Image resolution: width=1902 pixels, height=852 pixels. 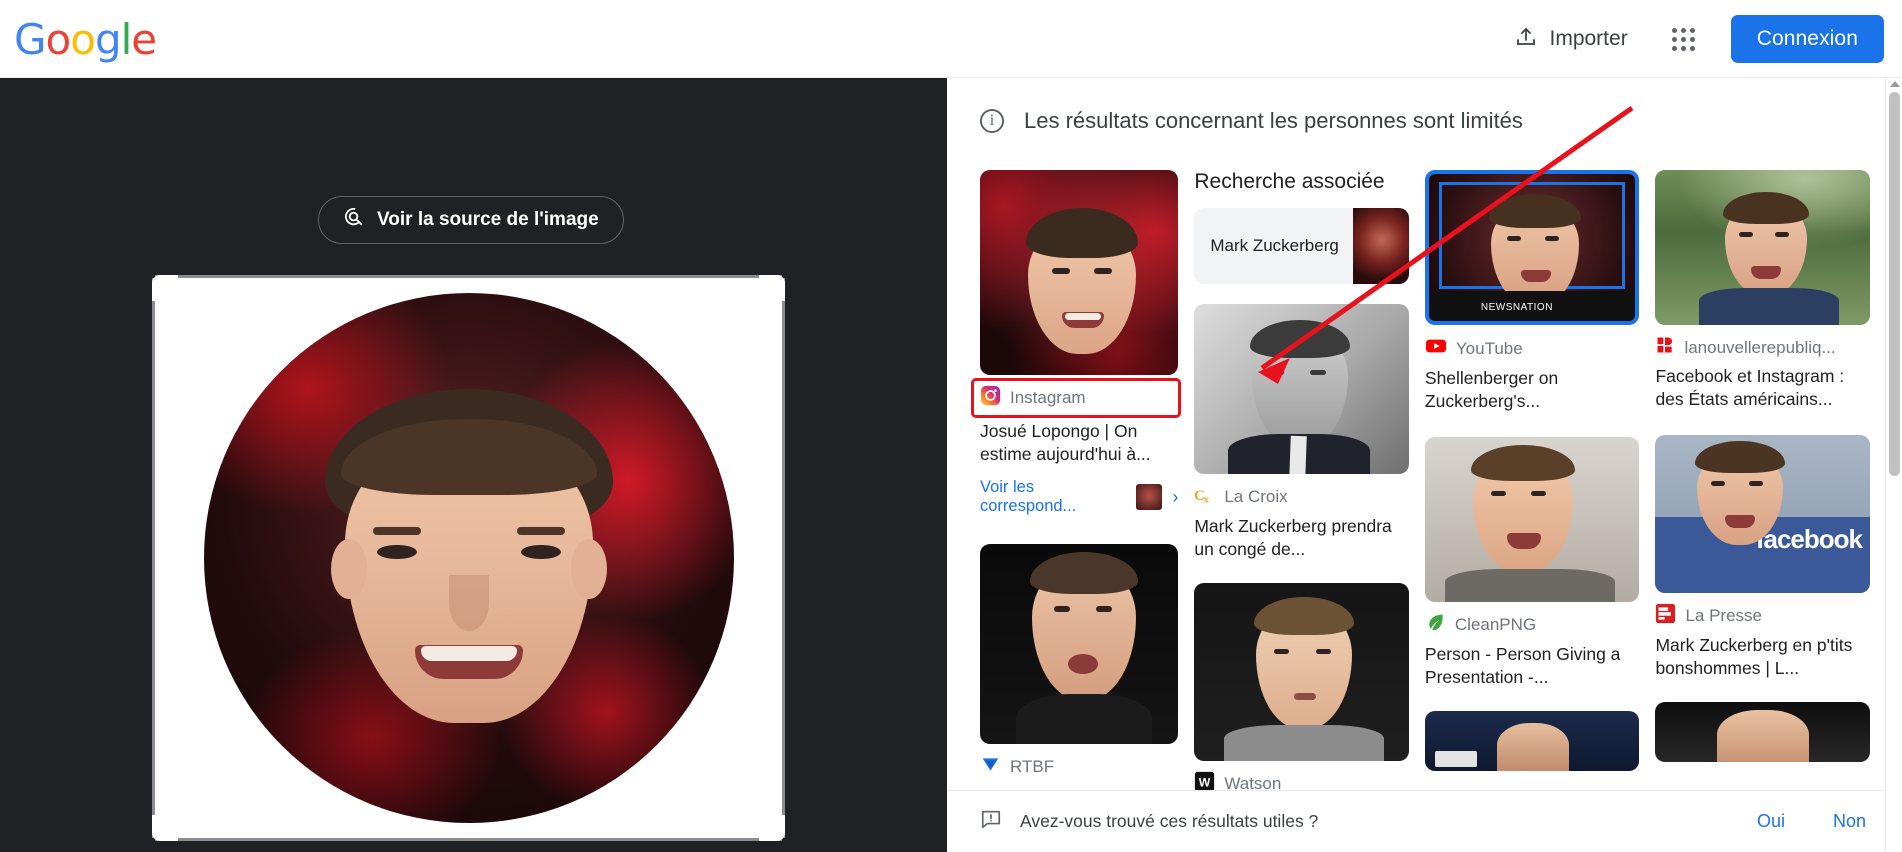 What do you see at coordinates (540, 530) in the screenshot?
I see `face-brow-right` at bounding box center [540, 530].